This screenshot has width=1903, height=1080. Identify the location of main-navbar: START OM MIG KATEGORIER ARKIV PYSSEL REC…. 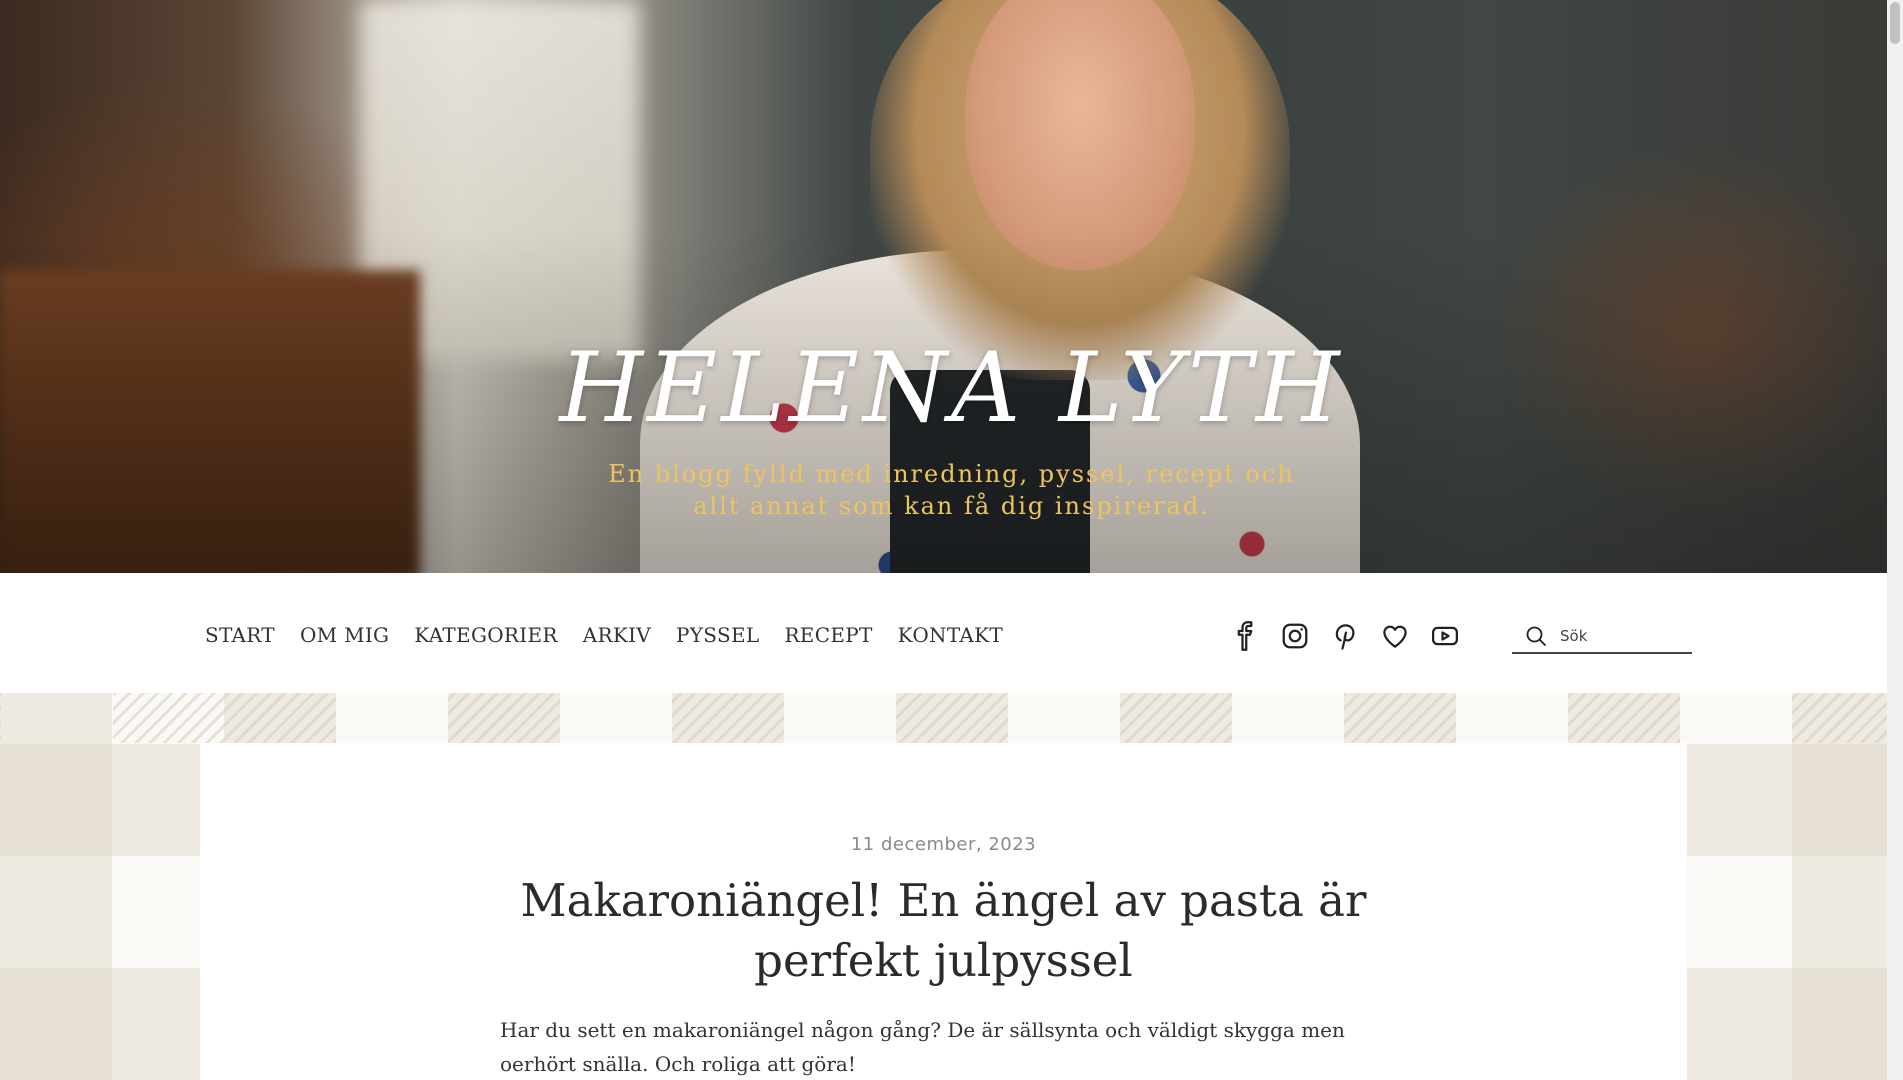
(951, 633).